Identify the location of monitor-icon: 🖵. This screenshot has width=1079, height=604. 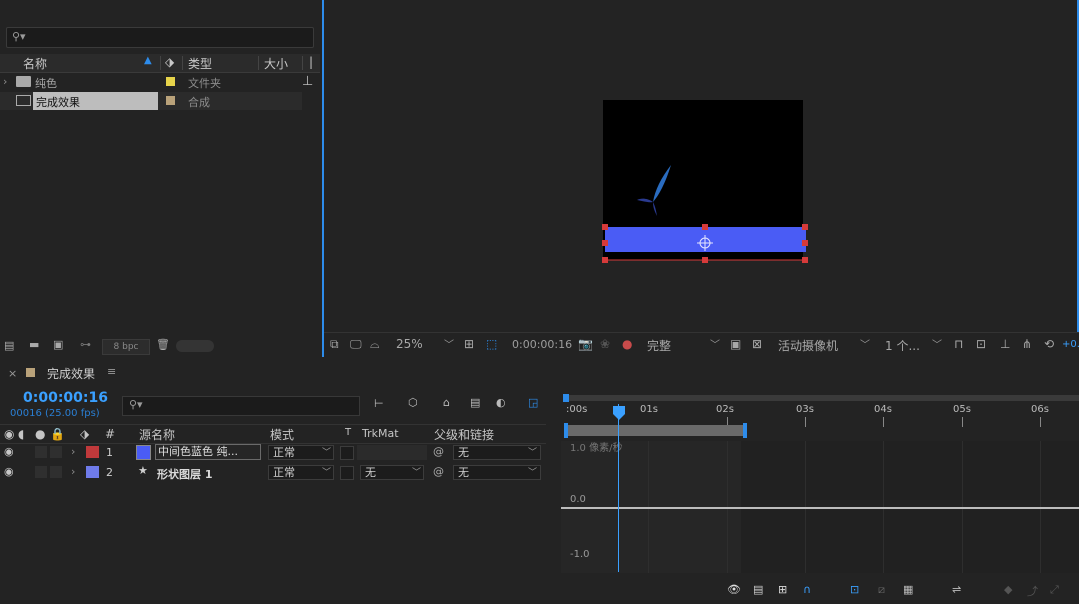
(356, 344).